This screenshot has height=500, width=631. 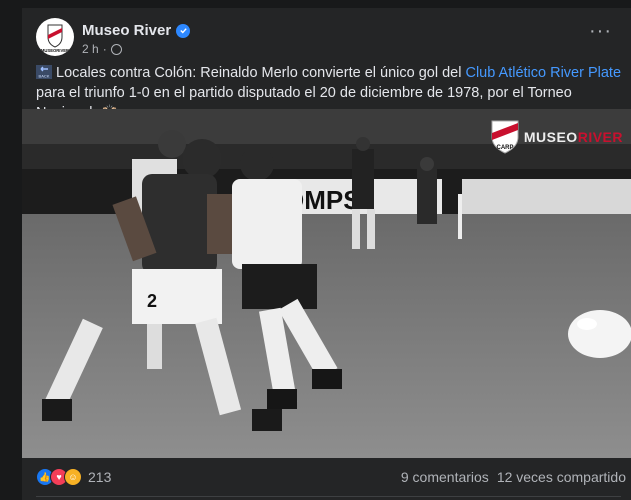 I want to click on post-stats: 9 comentarios 12 veces compartido, so click(x=513, y=477).